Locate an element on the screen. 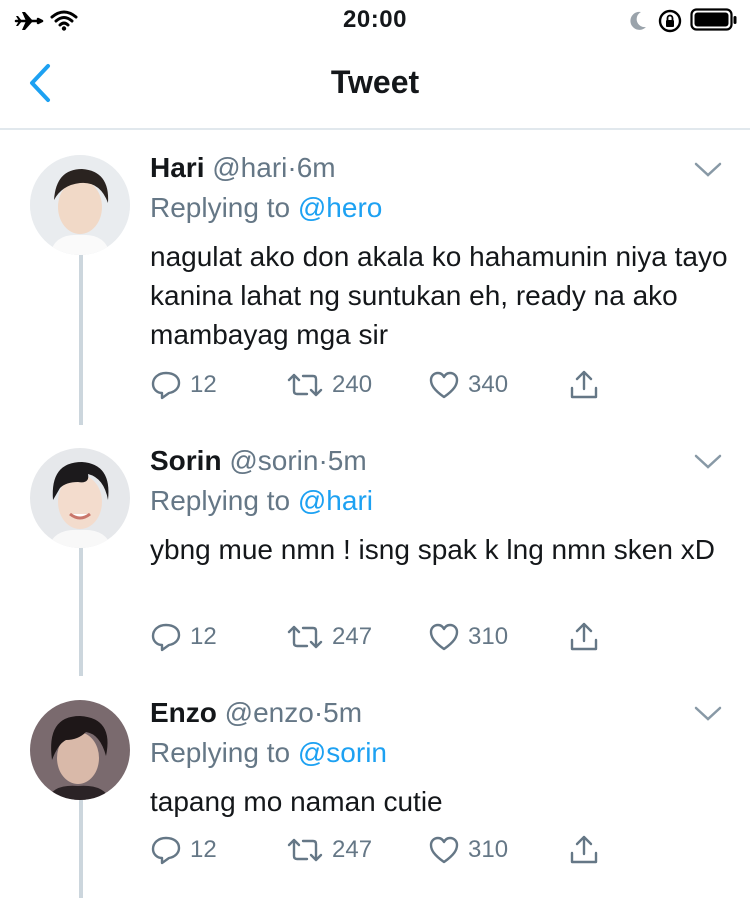  rotation-lock-icon is located at coordinates (670, 21).